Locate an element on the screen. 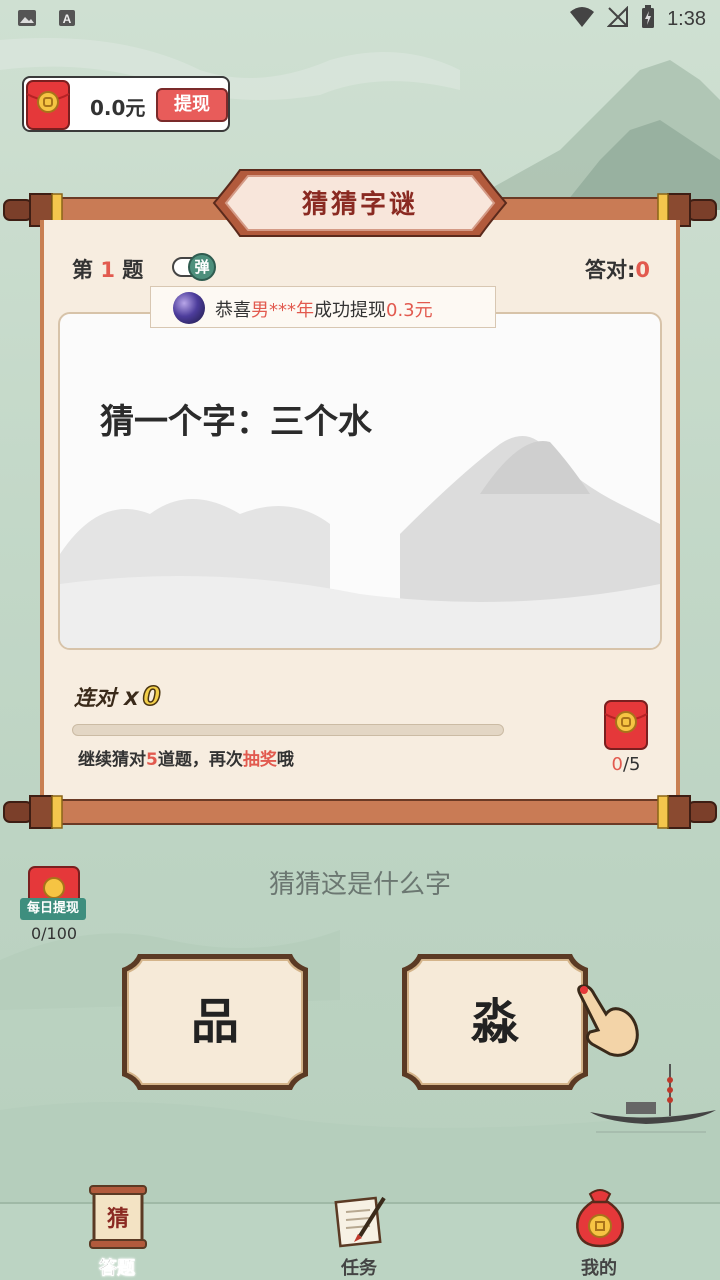 The image size is (720, 1280). withdraw-notice: 恭喜男***年成功提现0.3元 is located at coordinates (323, 307).